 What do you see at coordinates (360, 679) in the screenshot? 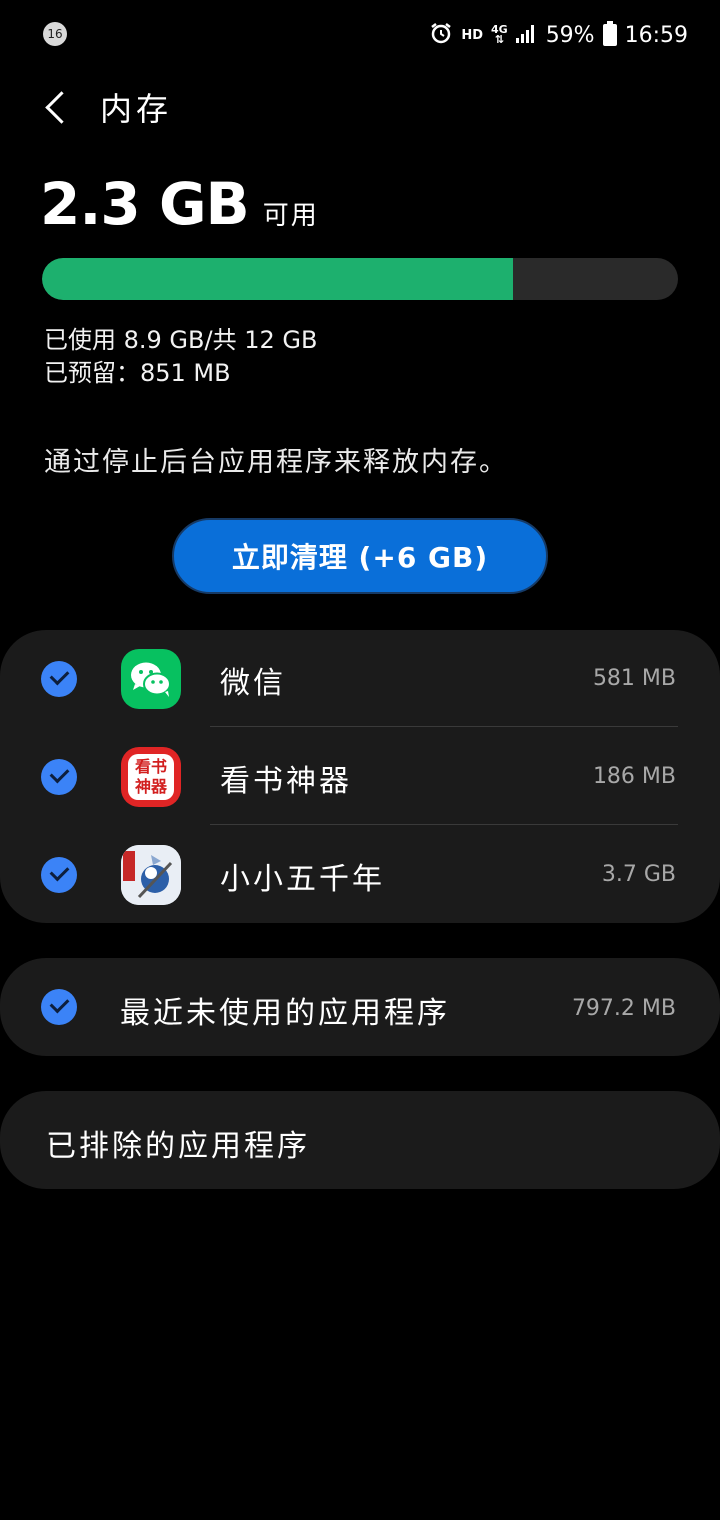
I see `app-row-wechat: 微信 581 MB` at bounding box center [360, 679].